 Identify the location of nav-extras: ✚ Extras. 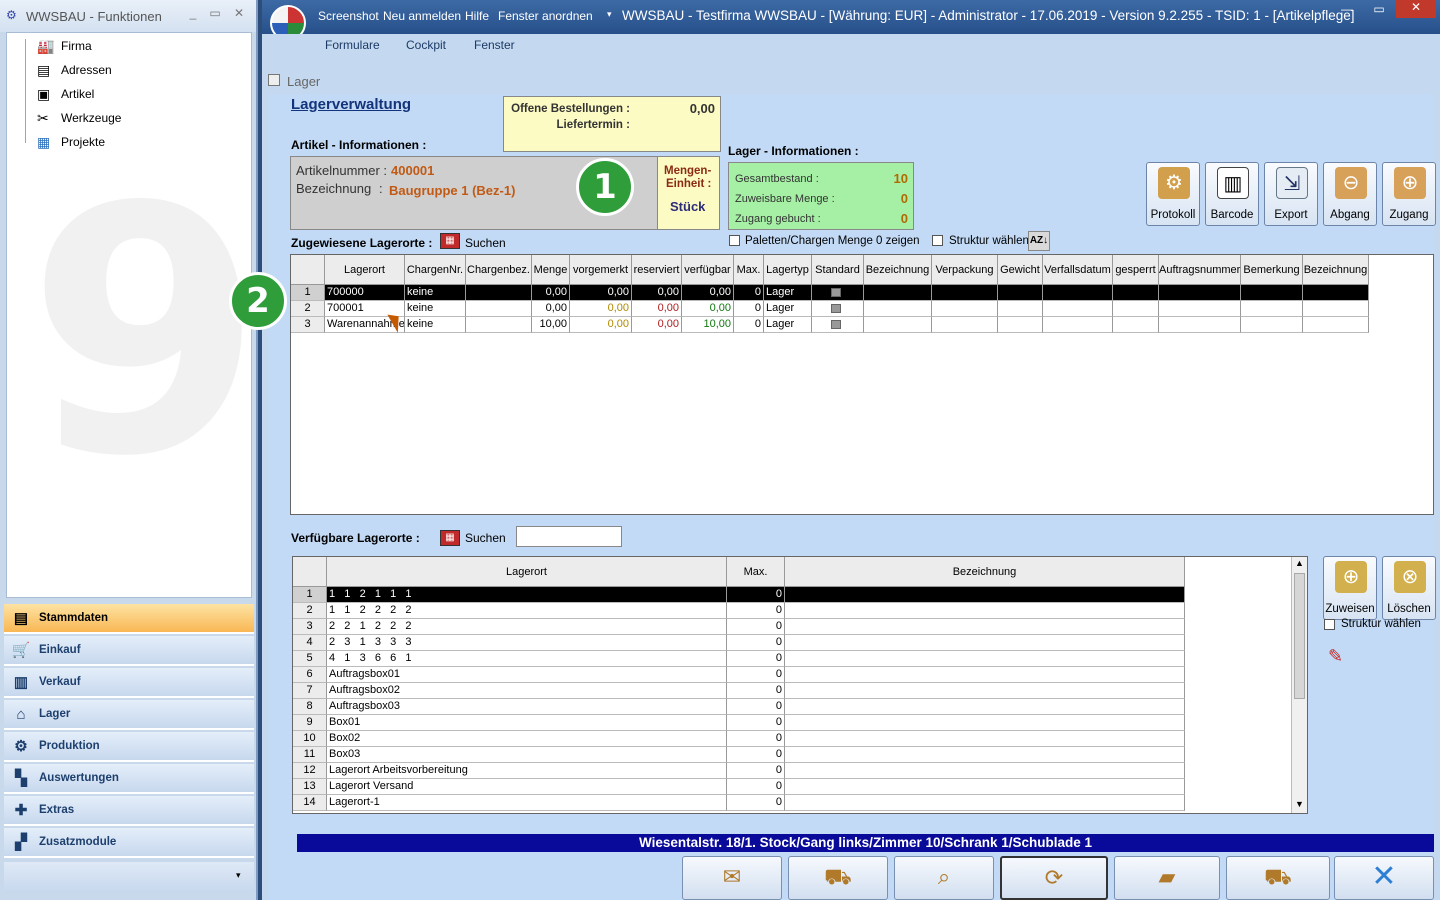
(129, 811).